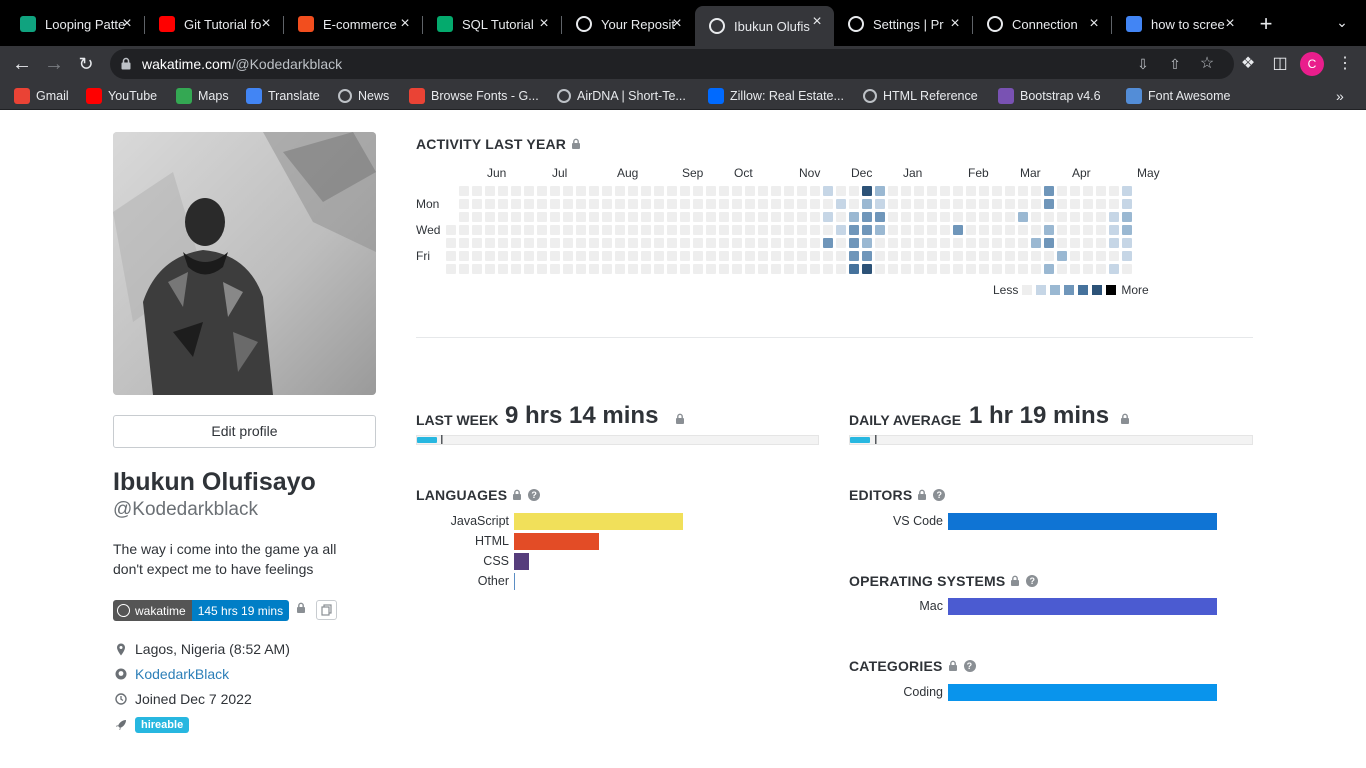 This screenshot has height=768, width=1366. What do you see at coordinates (764, 26) in the screenshot?
I see `browser-tab: Ibukun Olufis ×` at bounding box center [764, 26].